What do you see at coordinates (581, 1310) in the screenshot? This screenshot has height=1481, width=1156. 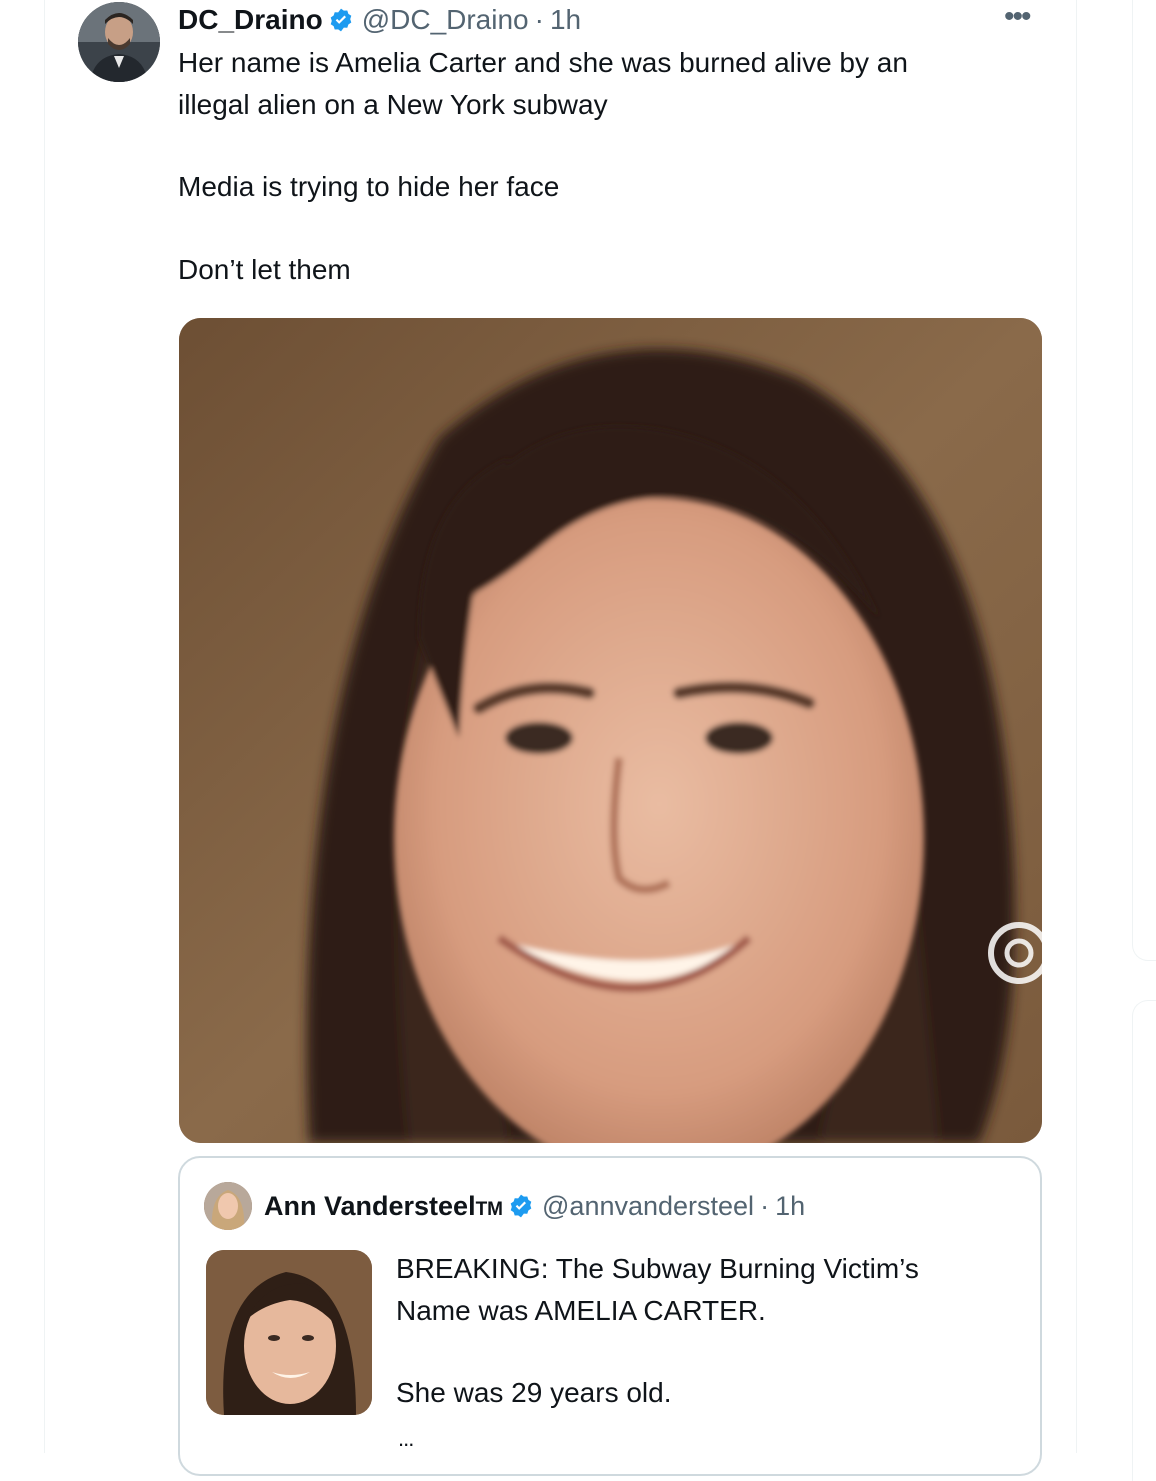 I see `quoted-tweet-text-line: Name was AMELIA CARTER.` at bounding box center [581, 1310].